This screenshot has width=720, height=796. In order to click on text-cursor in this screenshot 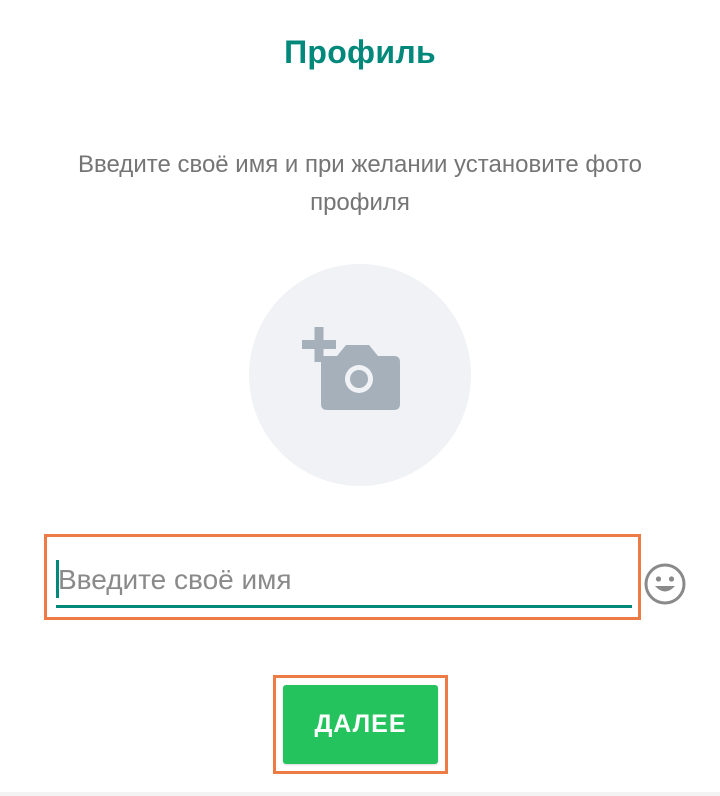, I will do `click(57, 579)`.